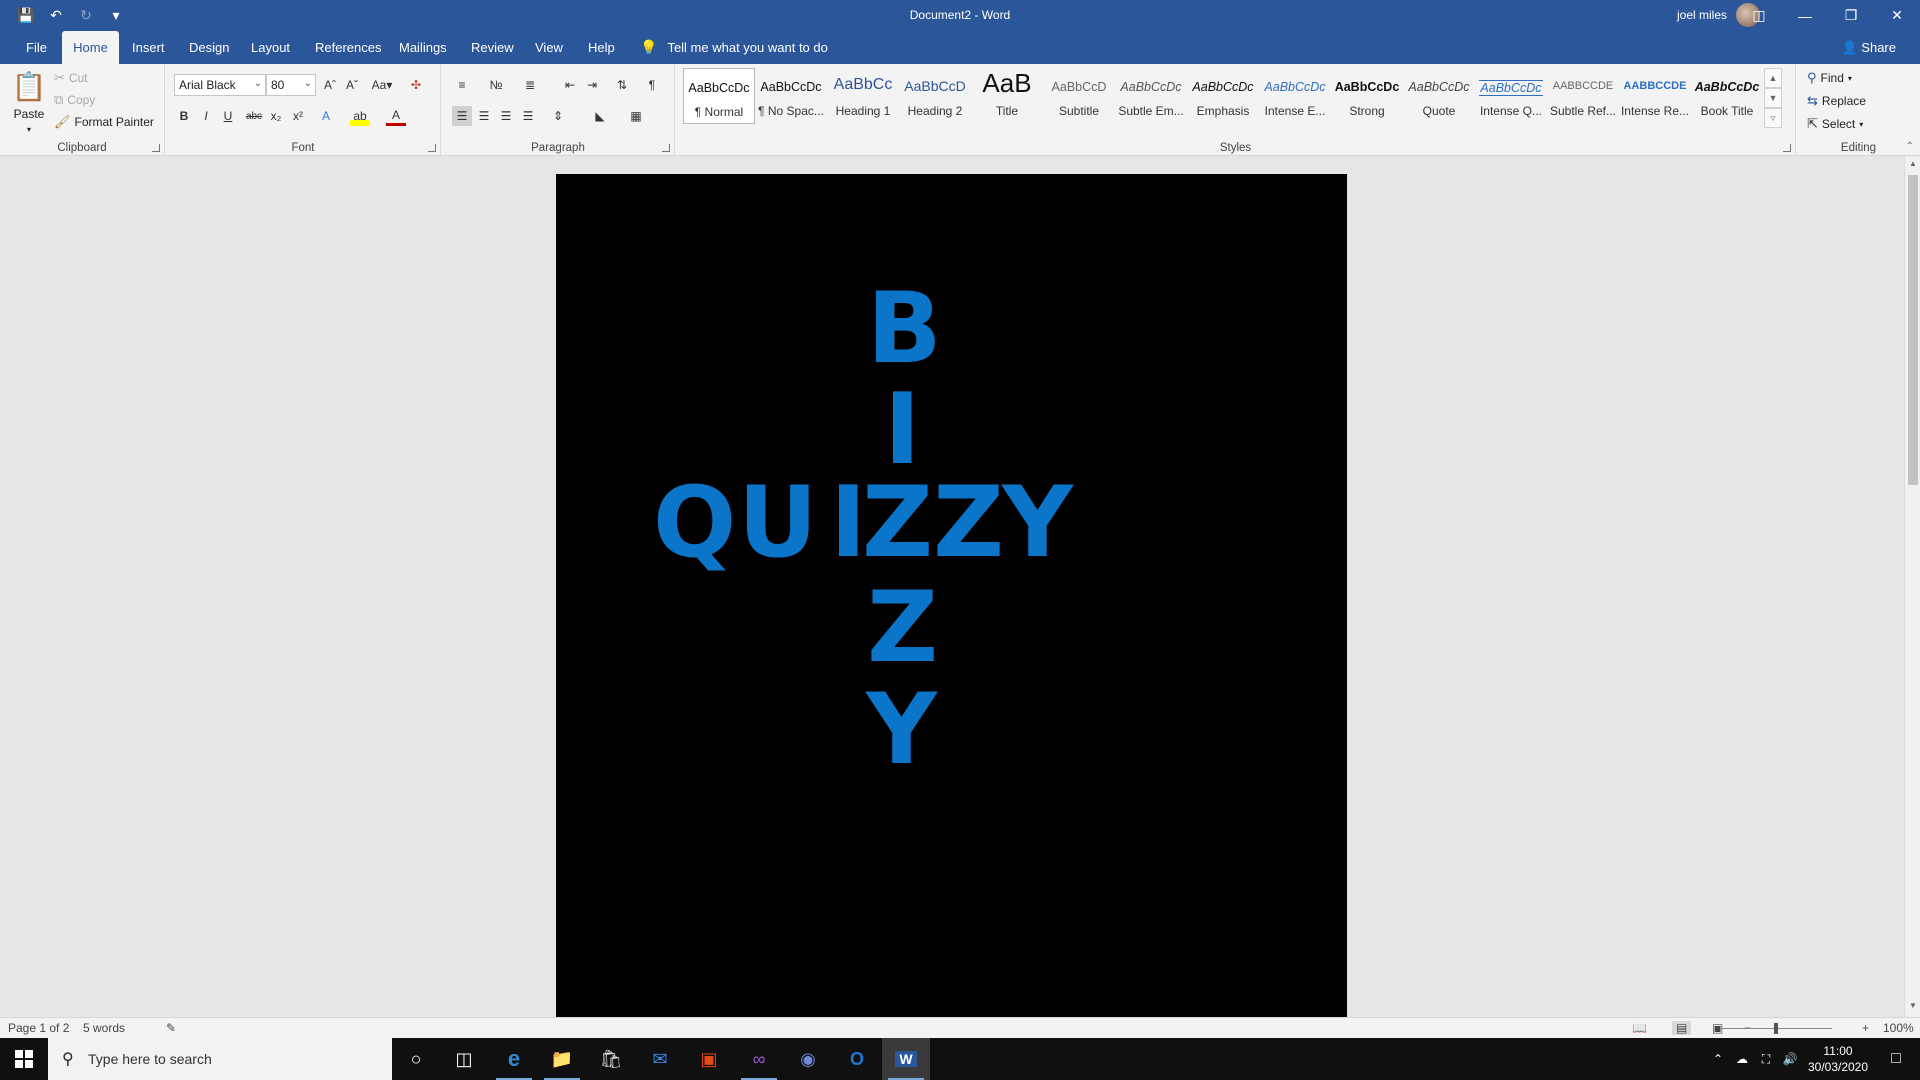  I want to click on taskbar-search-input: ⚲ Type here to search, so click(220, 1059).